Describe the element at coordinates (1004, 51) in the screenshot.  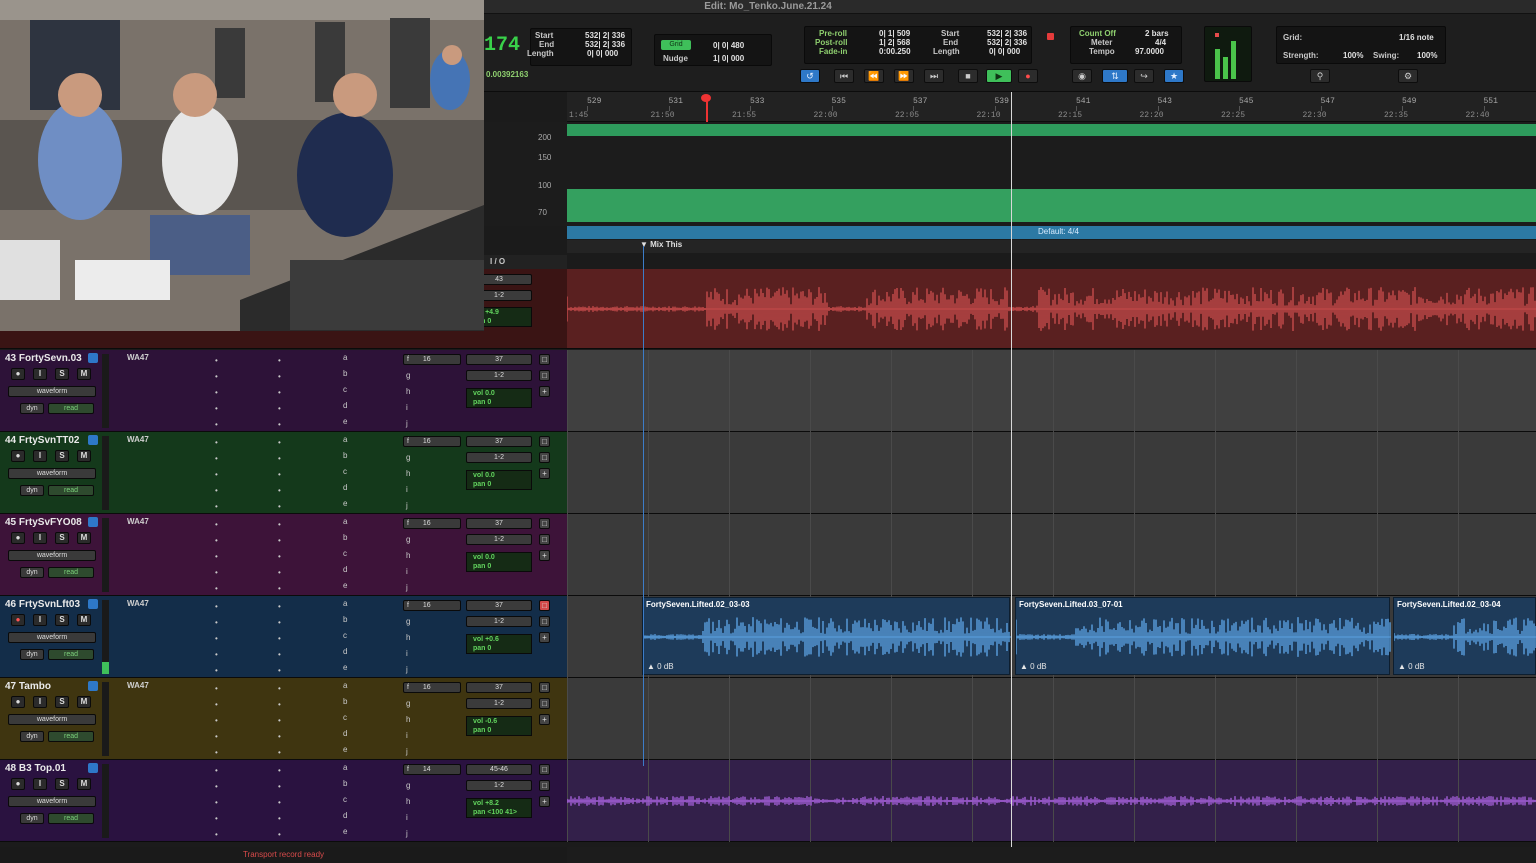
I see `tl-length-value: 0| 0| 000` at that location.